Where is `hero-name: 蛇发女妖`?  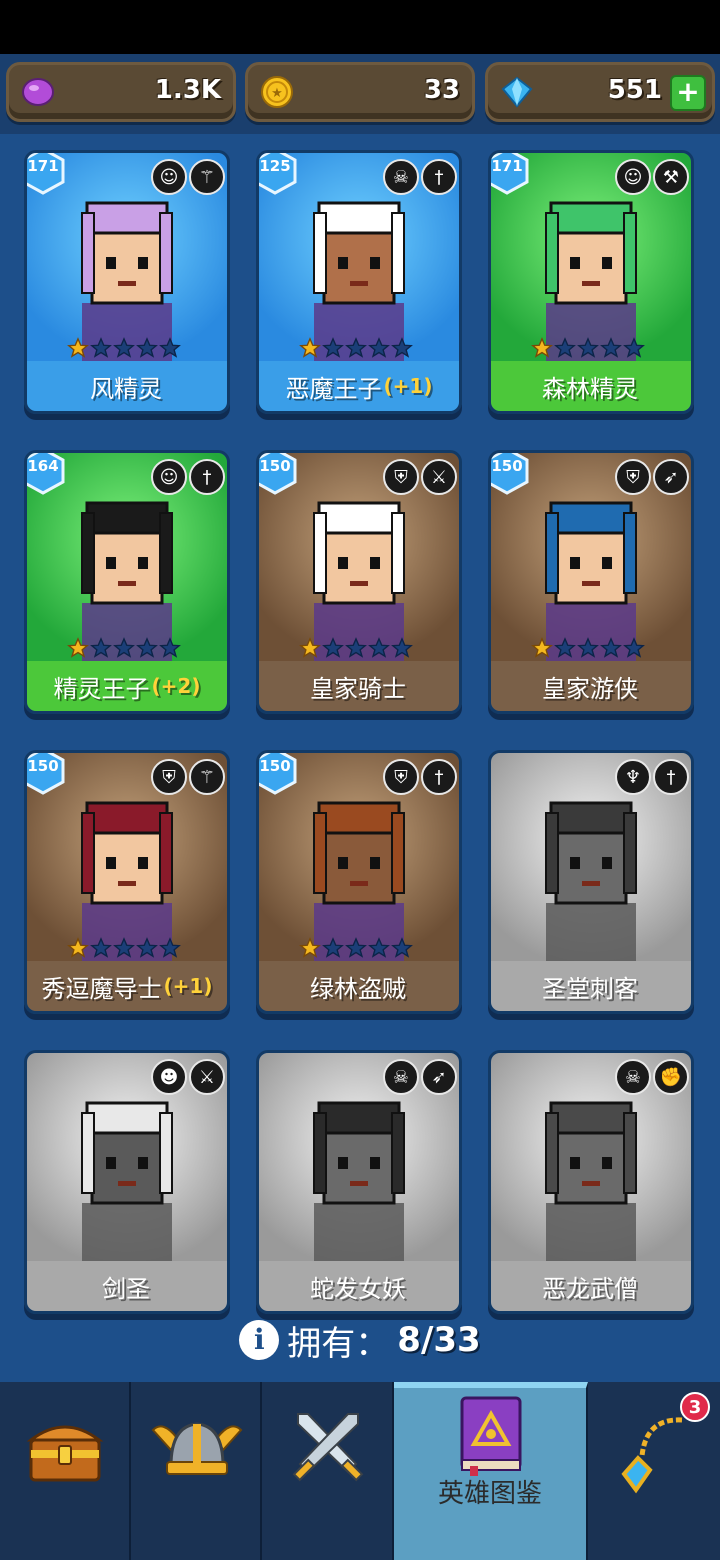
hero-name: 蛇发女妖 is located at coordinates (358, 1288).